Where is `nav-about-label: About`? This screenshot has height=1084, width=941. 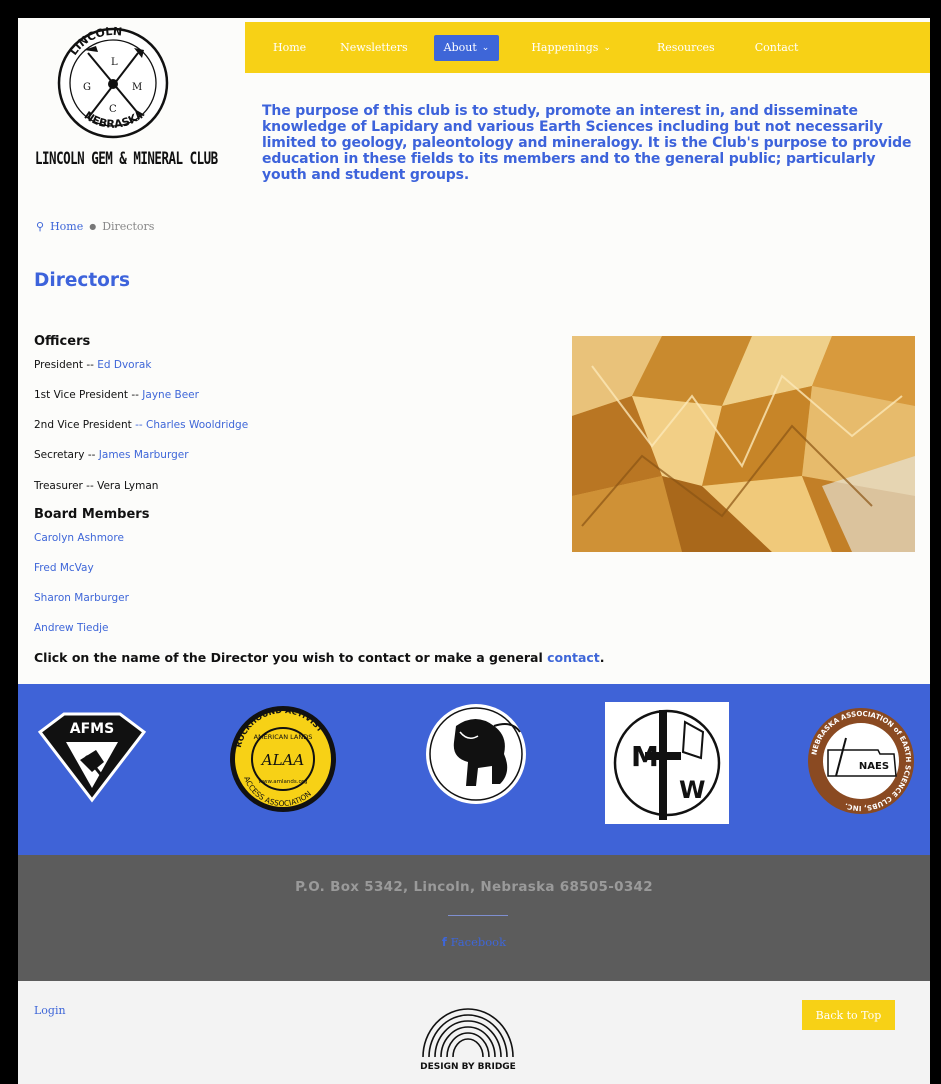
nav-about-label: About is located at coordinates (460, 47).